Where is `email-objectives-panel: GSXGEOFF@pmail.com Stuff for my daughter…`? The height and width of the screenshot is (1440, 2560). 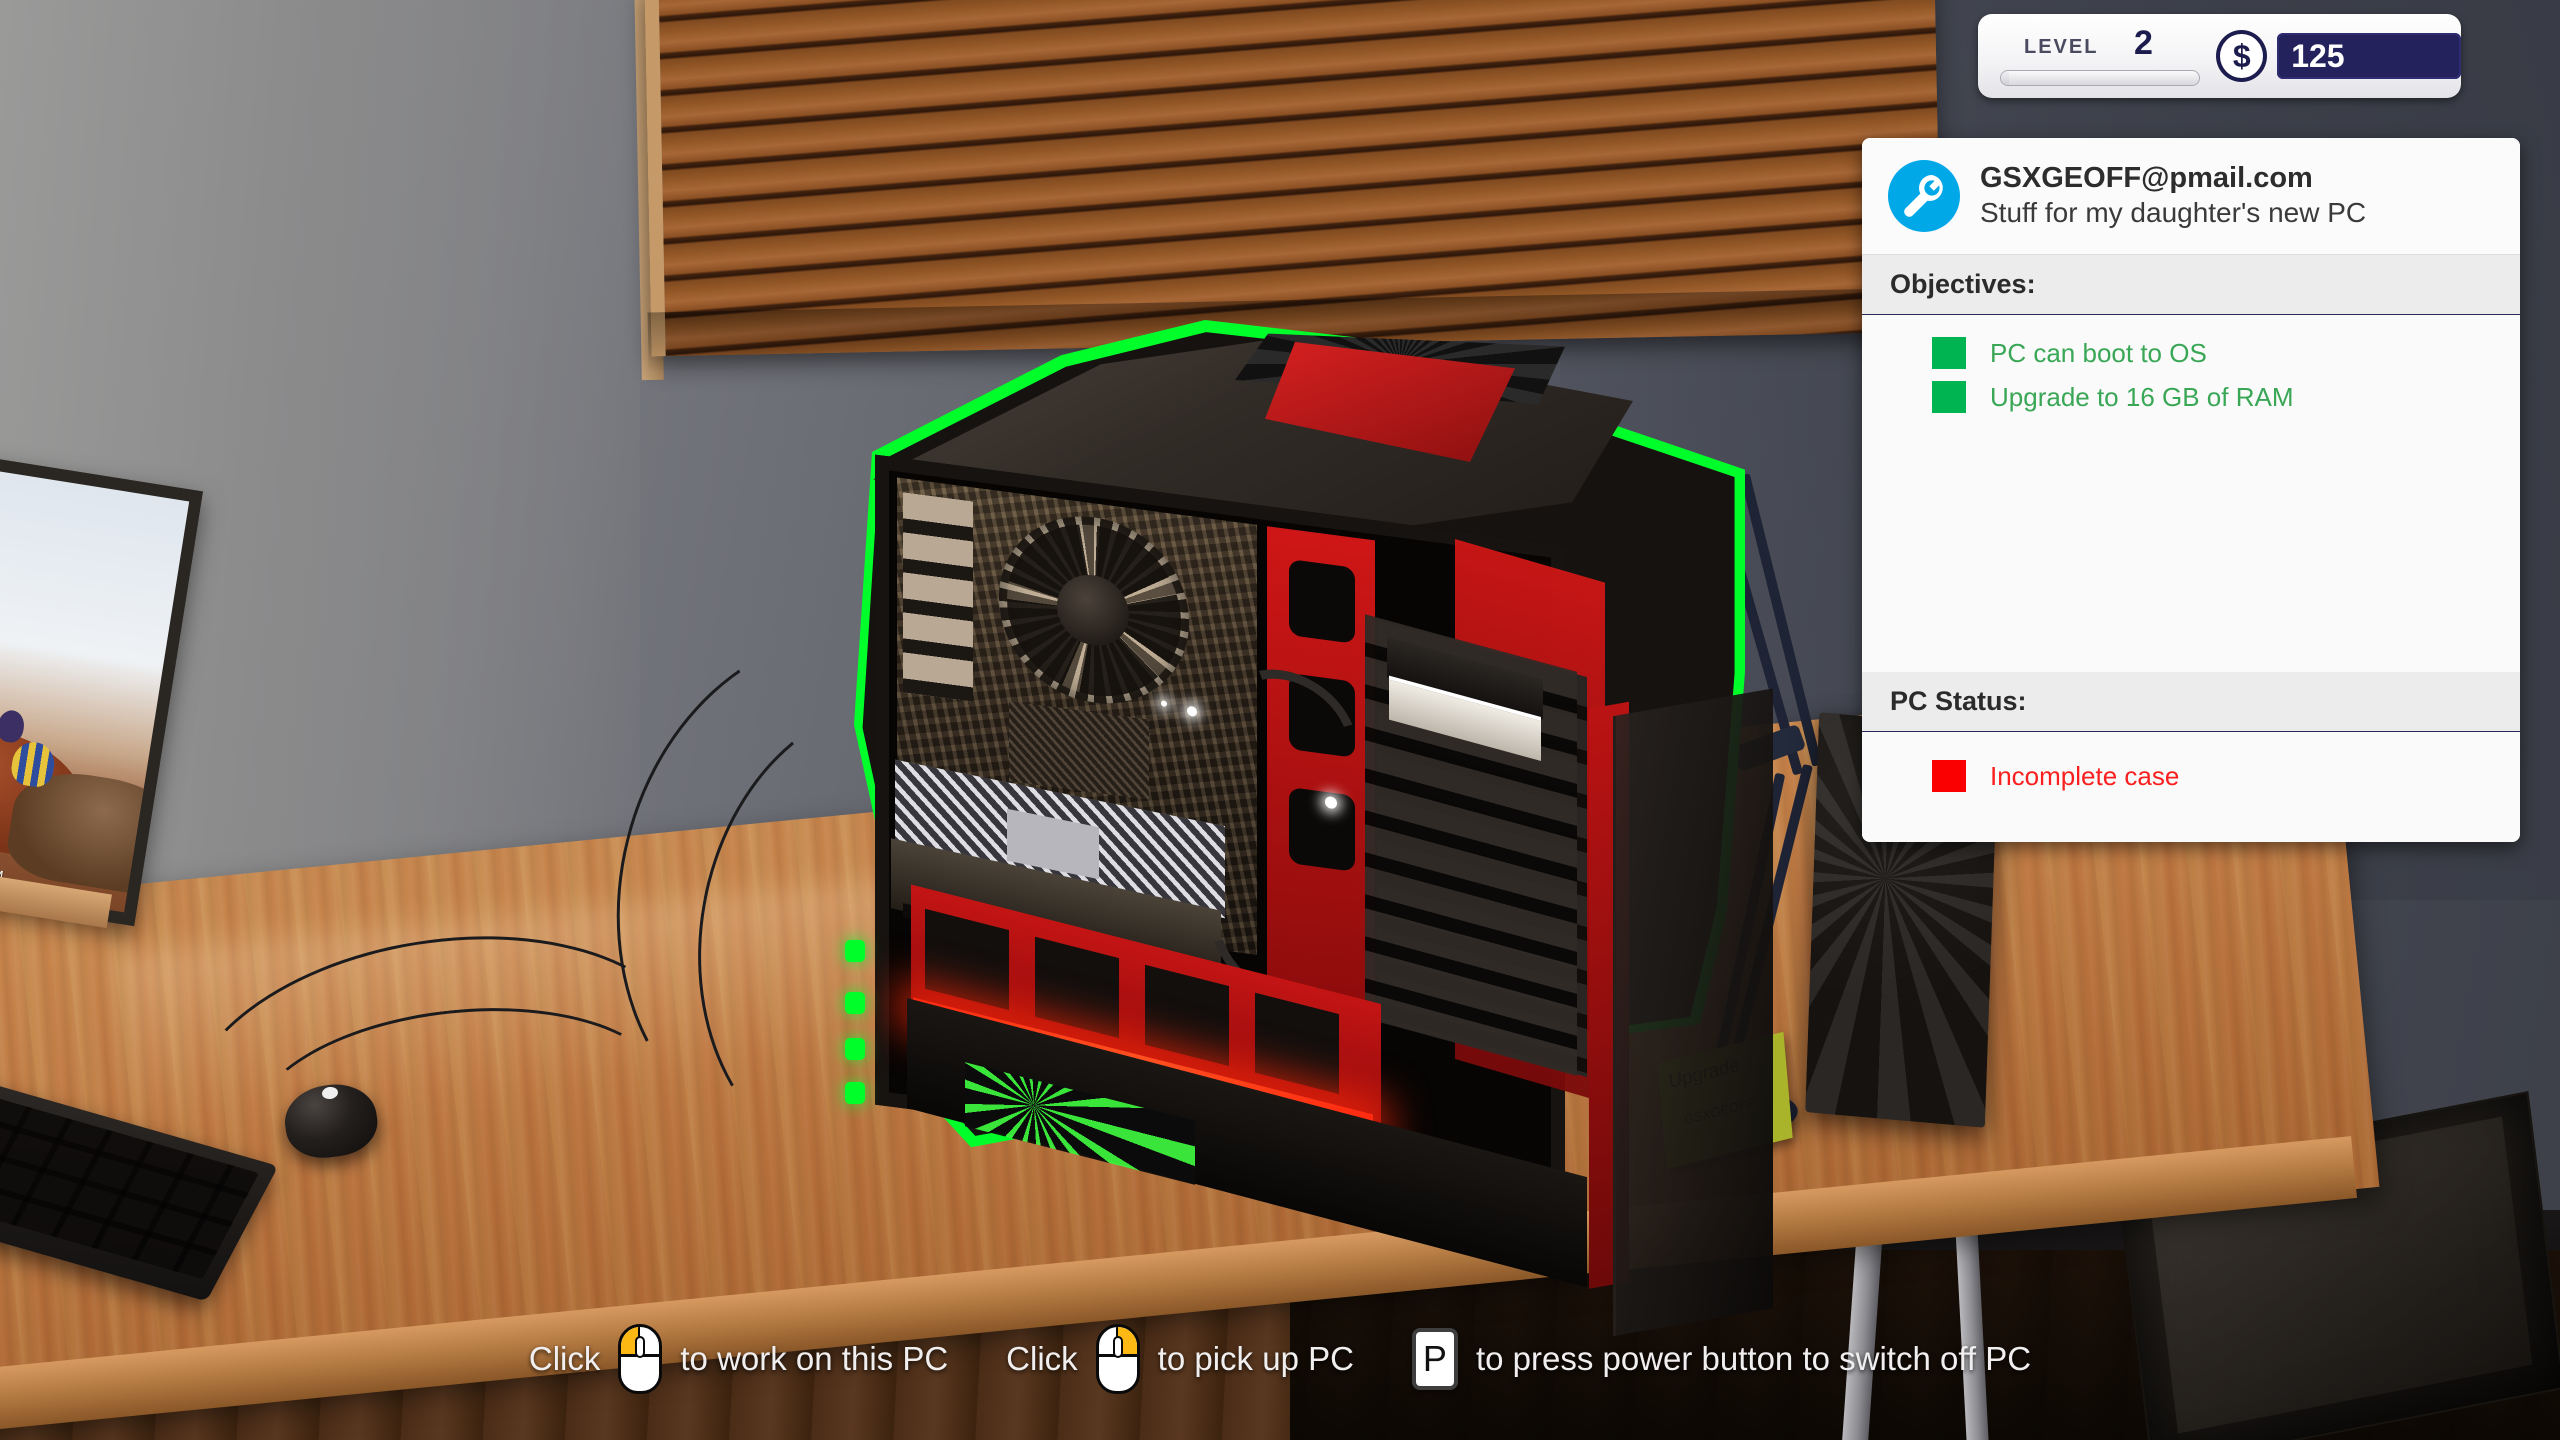
email-objectives-panel: GSXGEOFF@pmail.com Stuff for my daughter… is located at coordinates (2191, 490).